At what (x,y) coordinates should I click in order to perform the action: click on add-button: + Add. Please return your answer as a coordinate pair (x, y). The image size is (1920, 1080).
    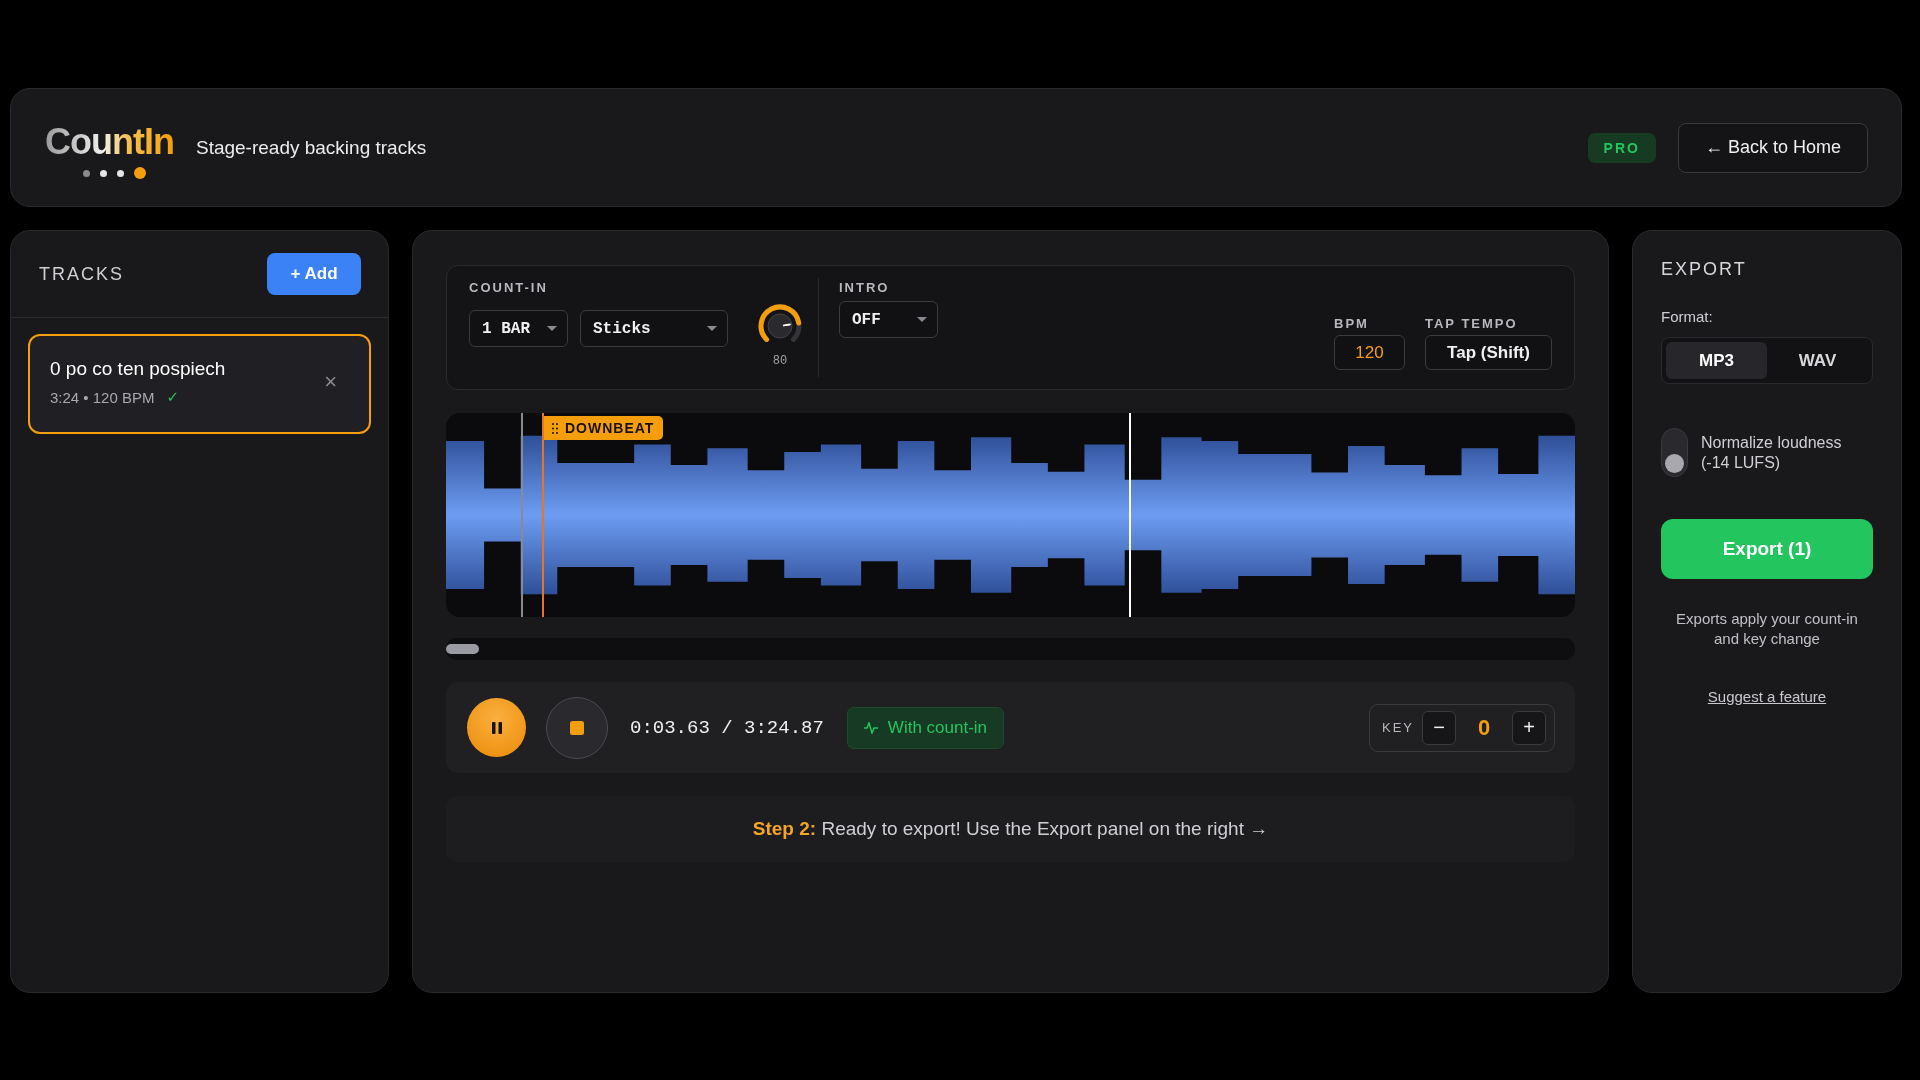
    Looking at the image, I should click on (314, 274).